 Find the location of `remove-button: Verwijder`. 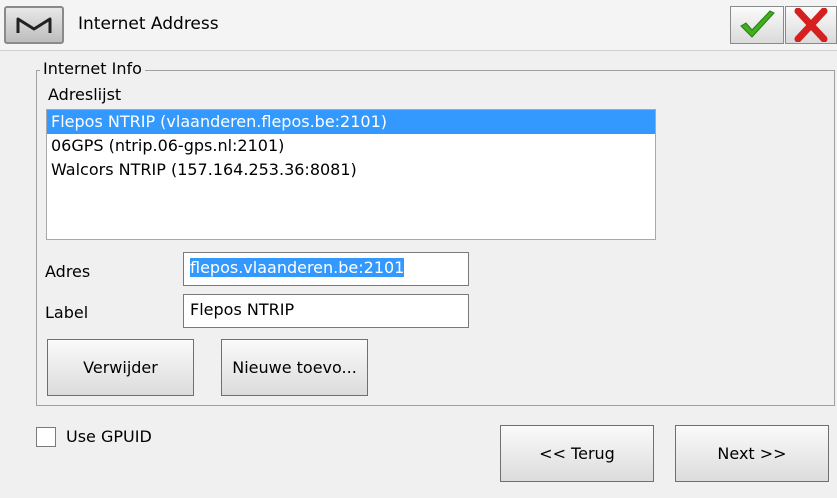

remove-button: Verwijder is located at coordinates (120, 367).